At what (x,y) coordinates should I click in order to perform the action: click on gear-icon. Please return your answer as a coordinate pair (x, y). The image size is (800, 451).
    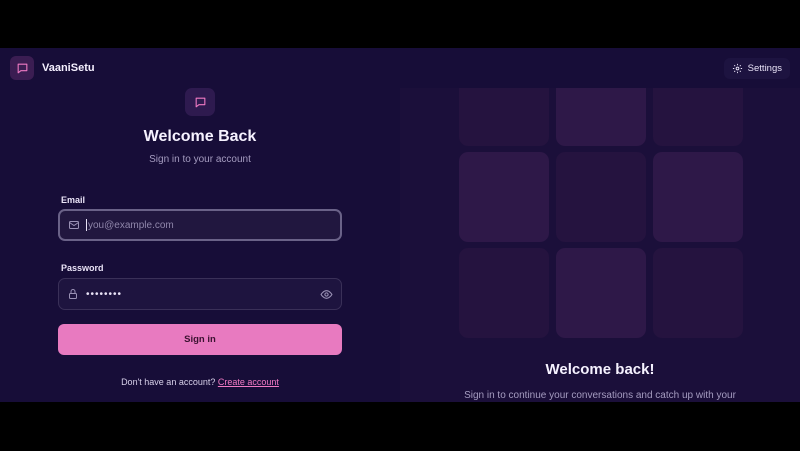
    Looking at the image, I should click on (737, 68).